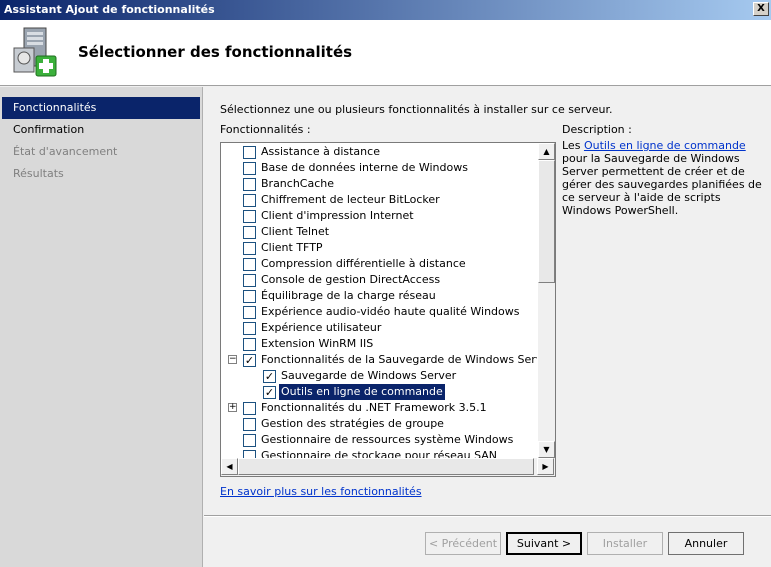 The height and width of the screenshot is (567, 771). What do you see at coordinates (463, 543) in the screenshot?
I see `previous-button: < Précédent` at bounding box center [463, 543].